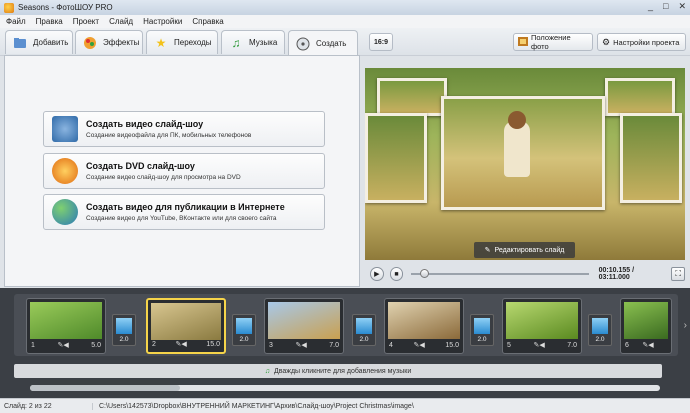 Image resolution: width=690 pixels, height=413 pixels. Describe the element at coordinates (487, 250) in the screenshot. I see `pencil-icon: ✎` at that location.